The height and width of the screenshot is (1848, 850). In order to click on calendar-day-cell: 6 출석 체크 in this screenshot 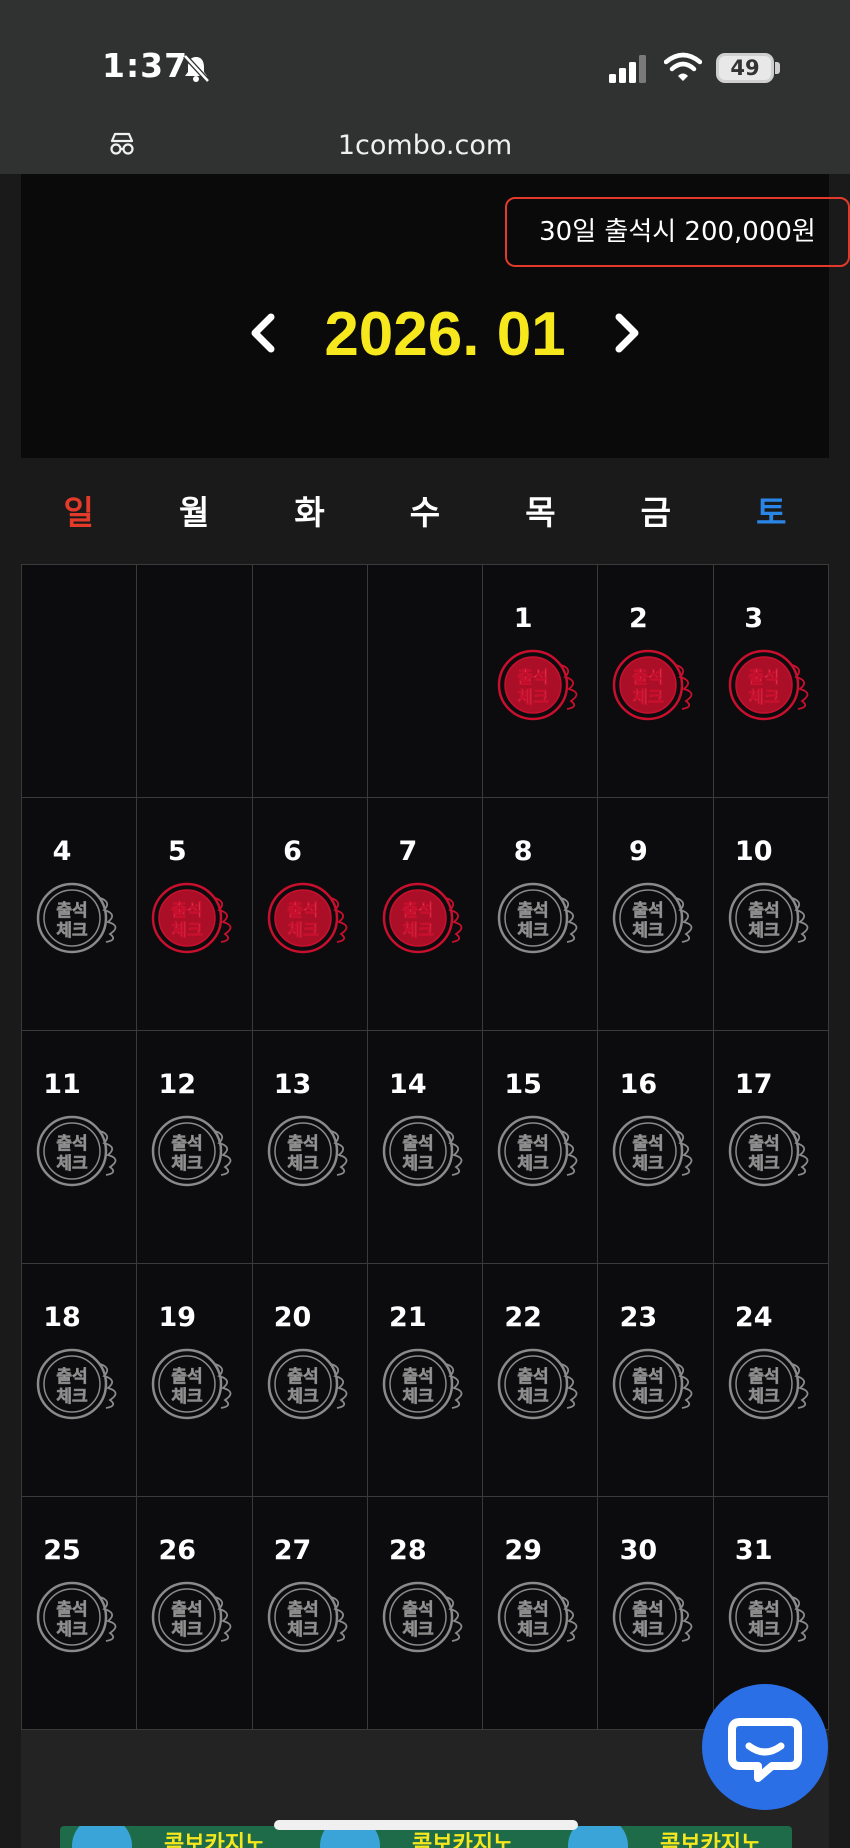, I will do `click(310, 914)`.